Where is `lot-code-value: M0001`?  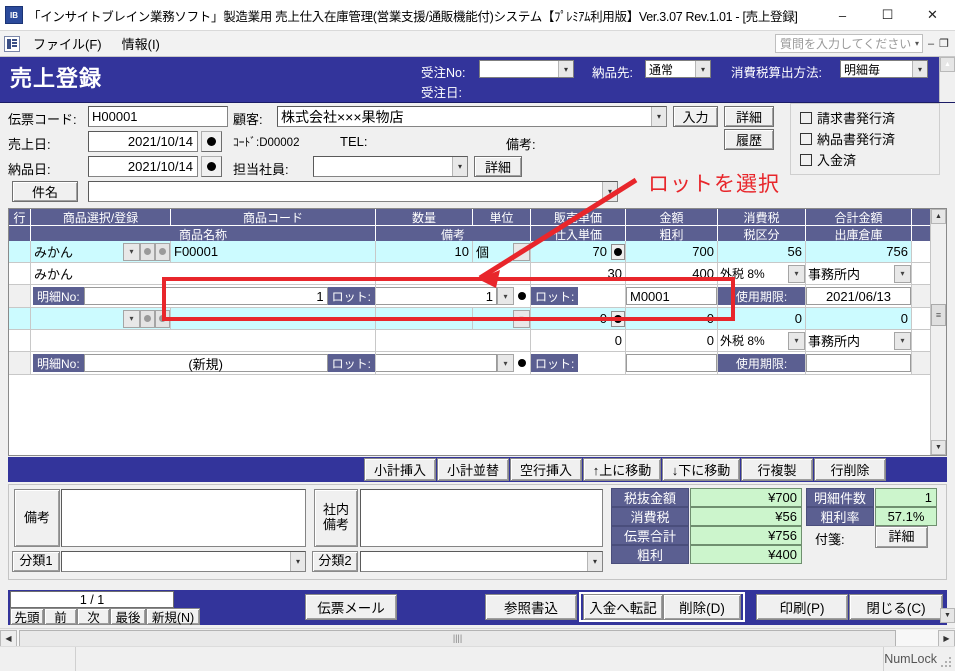 lot-code-value: M0001 is located at coordinates (671, 296).